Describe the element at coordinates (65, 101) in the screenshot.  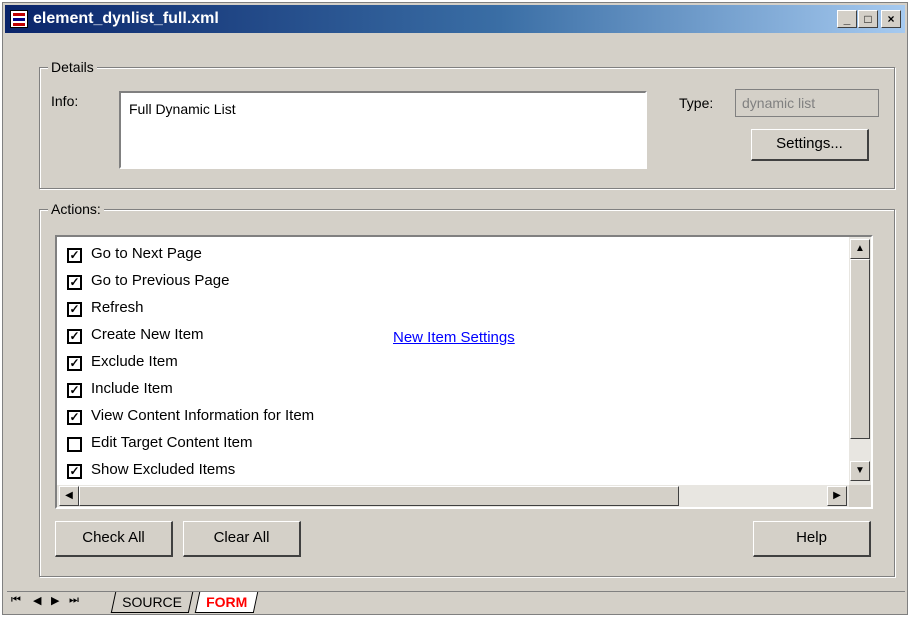
I see `info-label: Info:` at that location.